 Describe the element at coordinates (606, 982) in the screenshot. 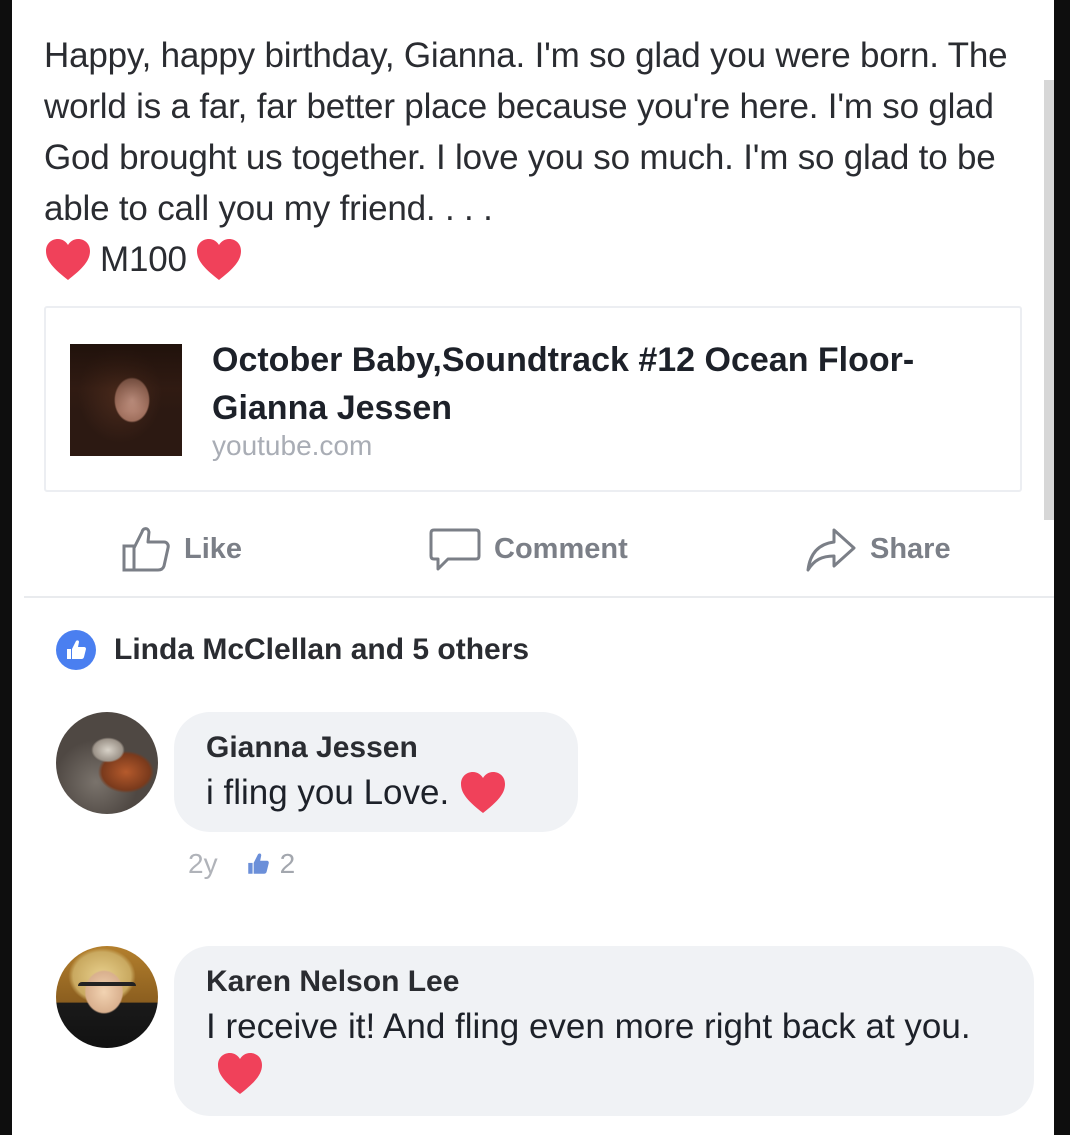

I see `comment-author: Karen Nelson Lee` at that location.